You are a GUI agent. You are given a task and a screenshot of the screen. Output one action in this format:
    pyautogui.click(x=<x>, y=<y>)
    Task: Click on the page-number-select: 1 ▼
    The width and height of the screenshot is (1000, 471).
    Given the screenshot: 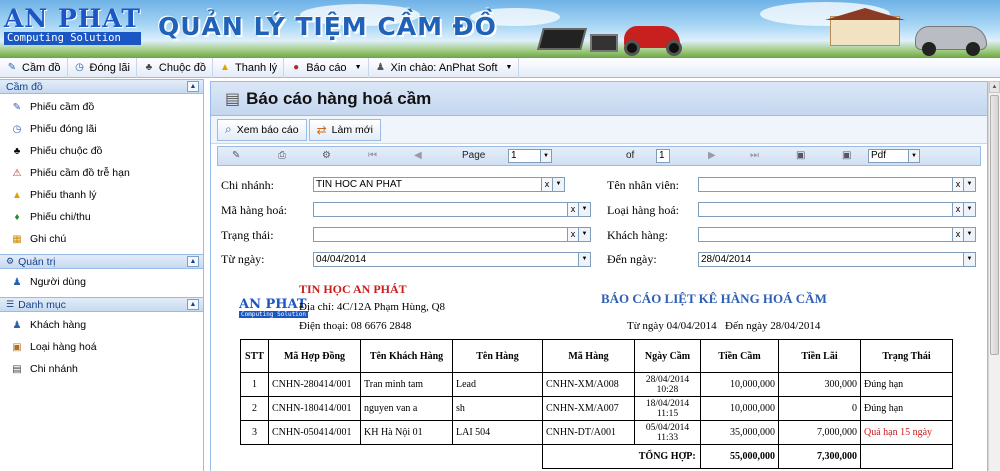 What is the action you would take?
    pyautogui.click(x=530, y=156)
    